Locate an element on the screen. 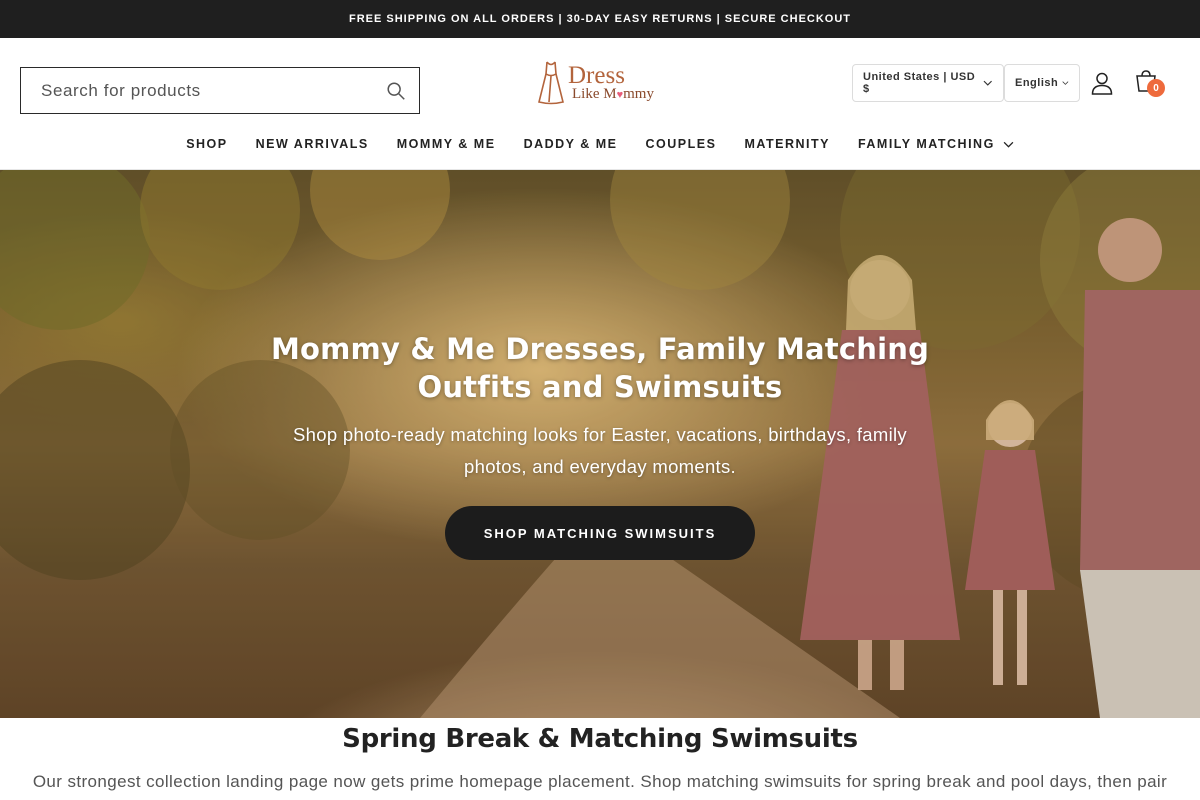  brand-logo: Dress Like M♥mmy is located at coordinates (600, 82).